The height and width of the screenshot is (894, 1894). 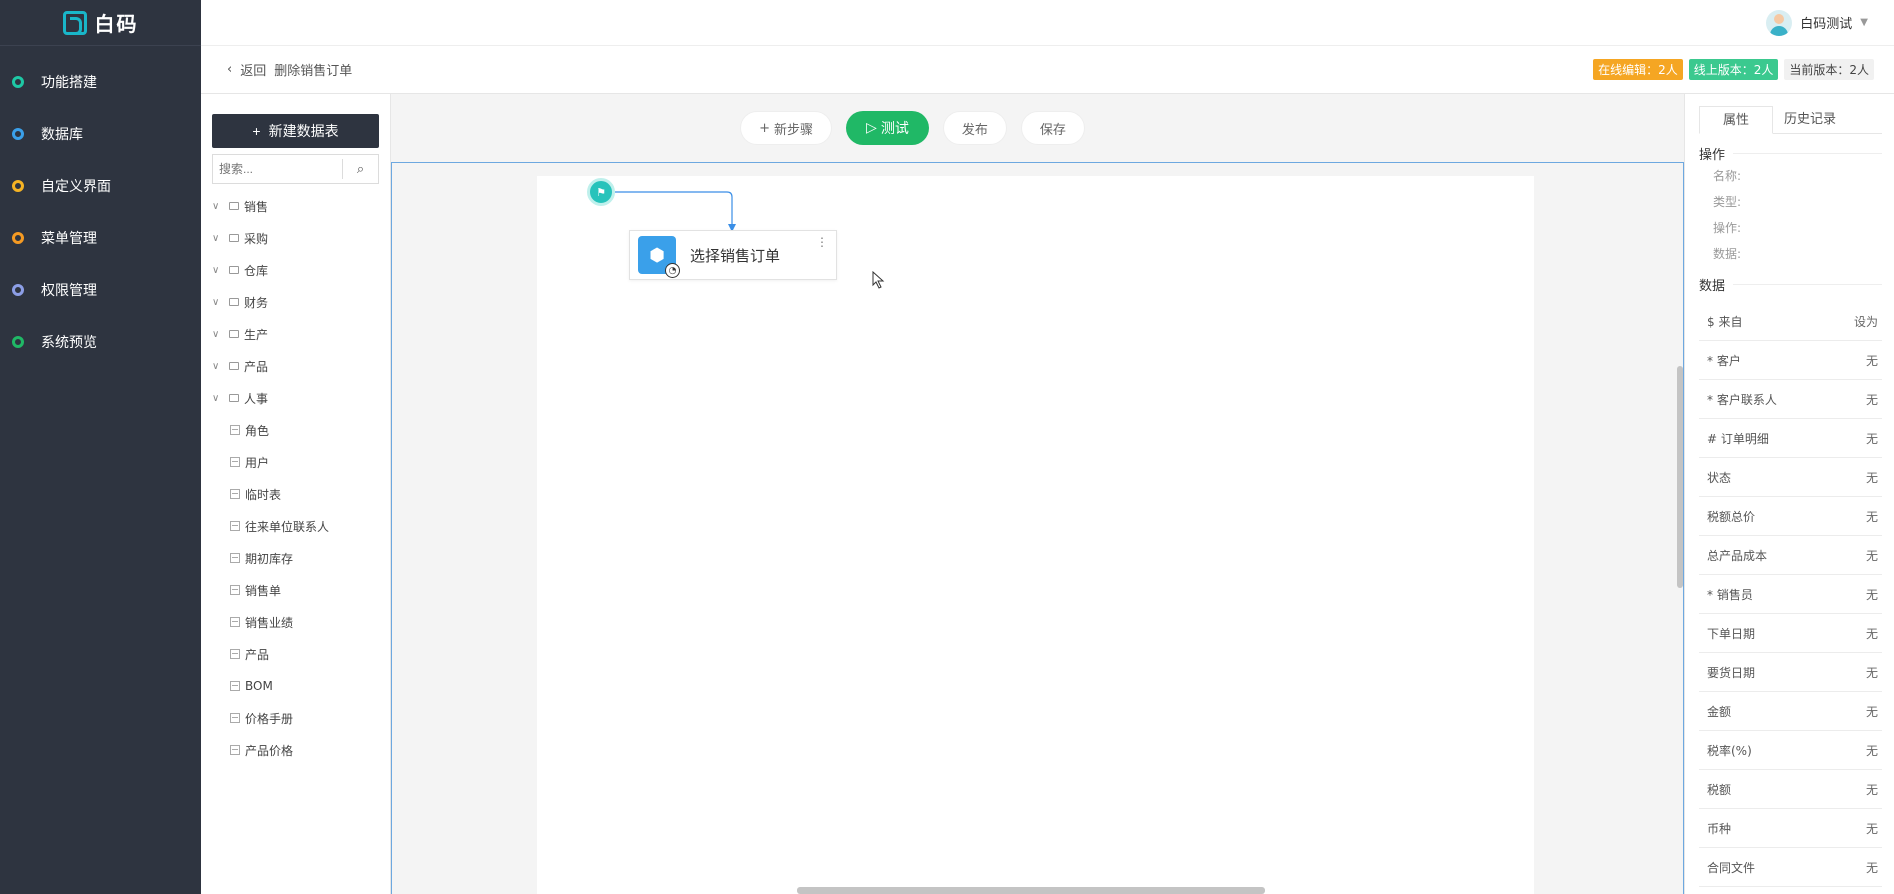 What do you see at coordinates (1790, 711) in the screenshot?
I see `data-field-row: 金额 无` at bounding box center [1790, 711].